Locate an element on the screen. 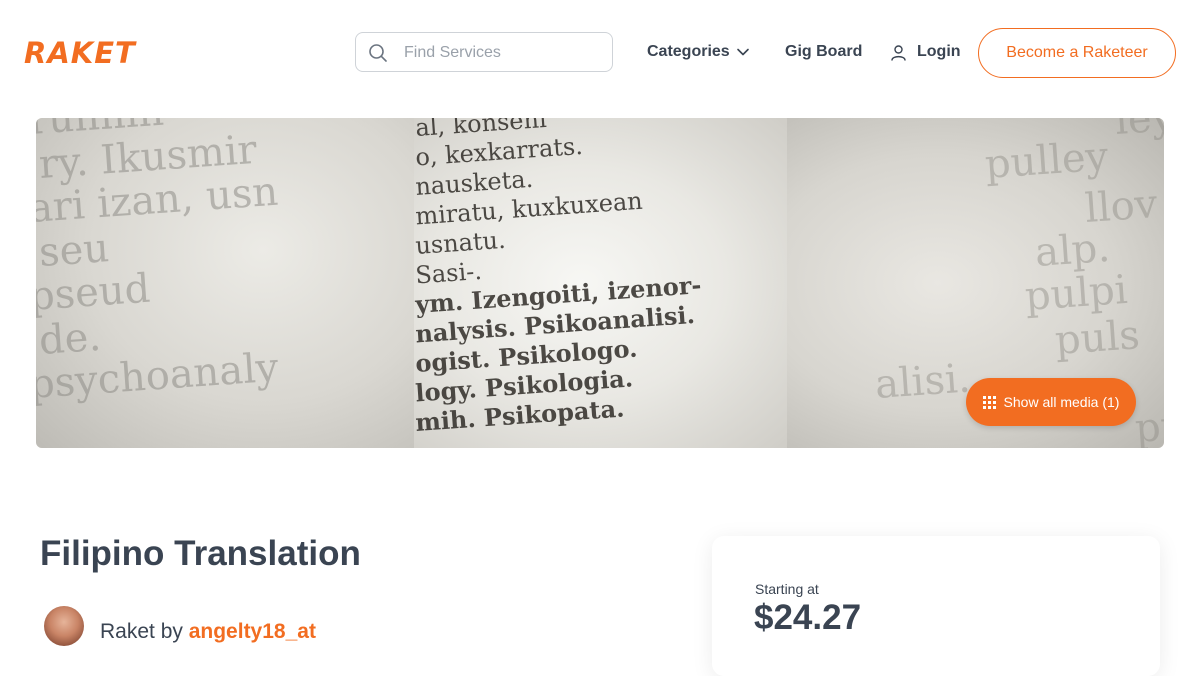  search-bar is located at coordinates (484, 52).